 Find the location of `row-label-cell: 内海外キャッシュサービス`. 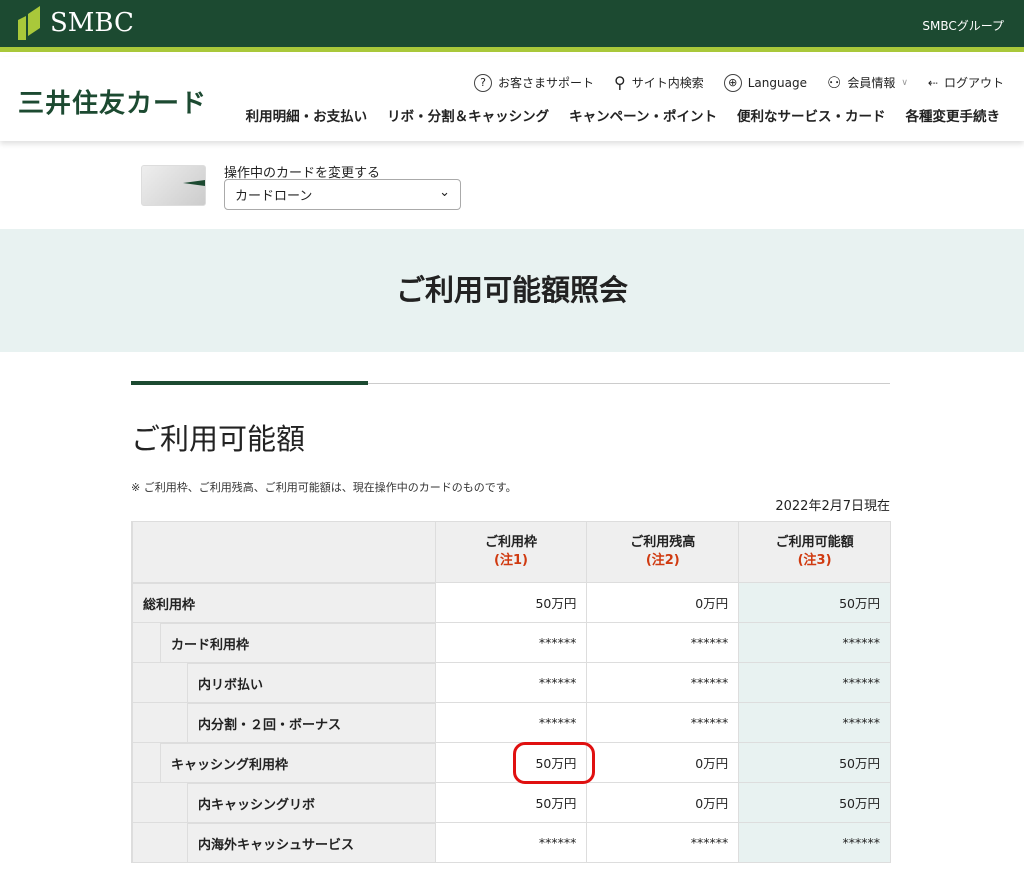

row-label-cell: 内海外キャッシュサービス is located at coordinates (283, 842).